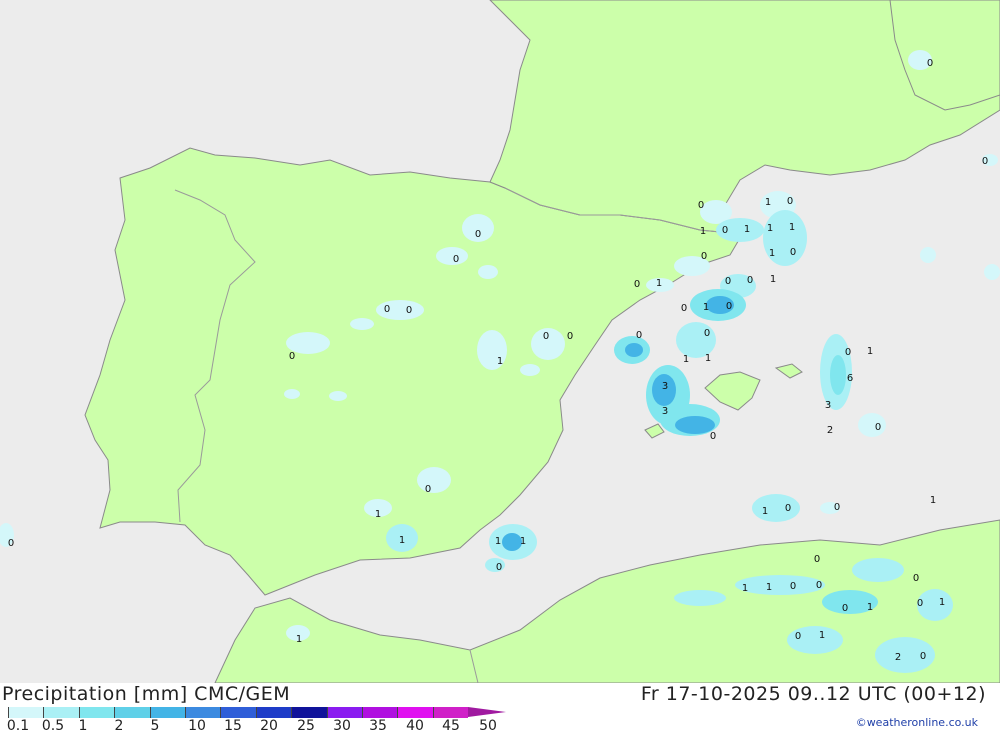 The height and width of the screenshot is (734, 1000). I want to click on legend-label: 15, so click(233, 726).